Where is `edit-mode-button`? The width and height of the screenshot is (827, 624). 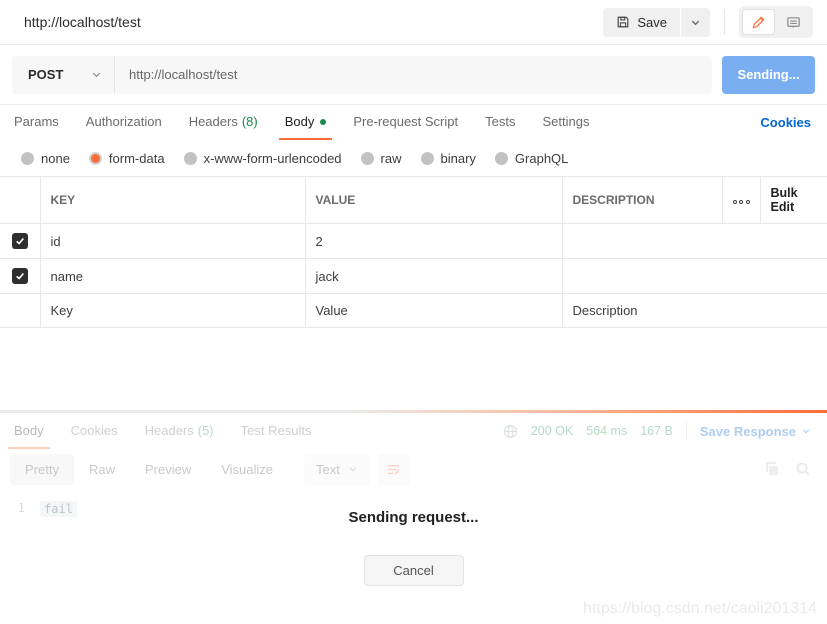 edit-mode-button is located at coordinates (758, 22).